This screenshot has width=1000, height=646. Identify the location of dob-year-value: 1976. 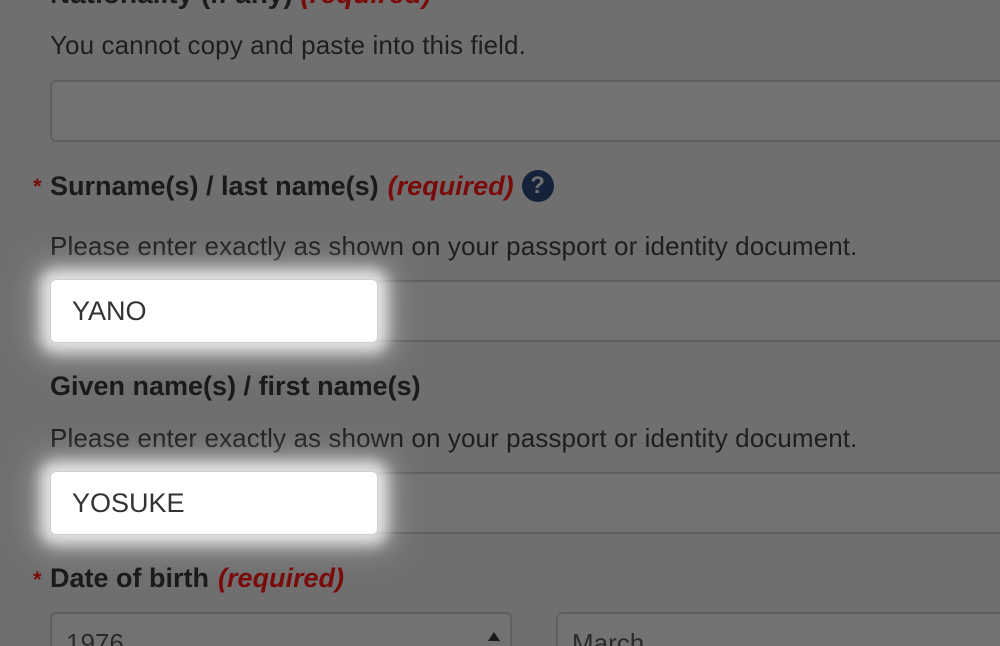
(95, 637).